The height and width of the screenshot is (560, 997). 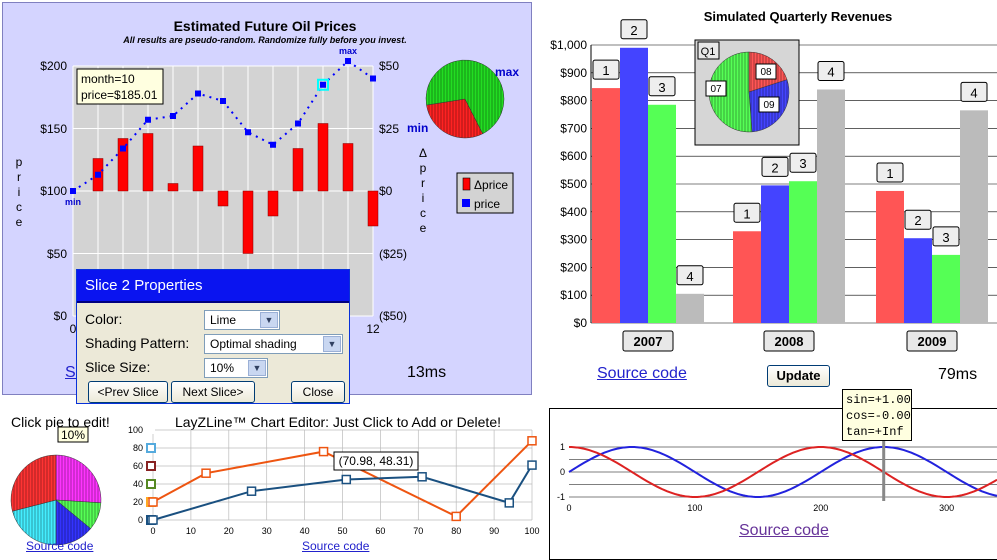 What do you see at coordinates (689, 276) in the screenshot?
I see `revenue-bar-label: 4` at bounding box center [689, 276].